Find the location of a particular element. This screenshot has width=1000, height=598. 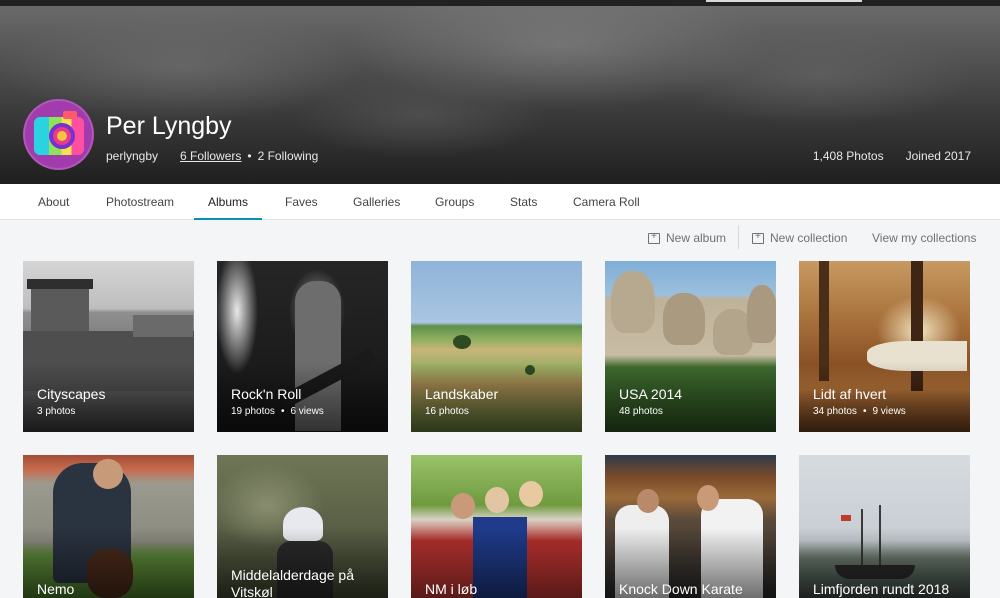

album-photo-count: 3 photos is located at coordinates (56, 411).